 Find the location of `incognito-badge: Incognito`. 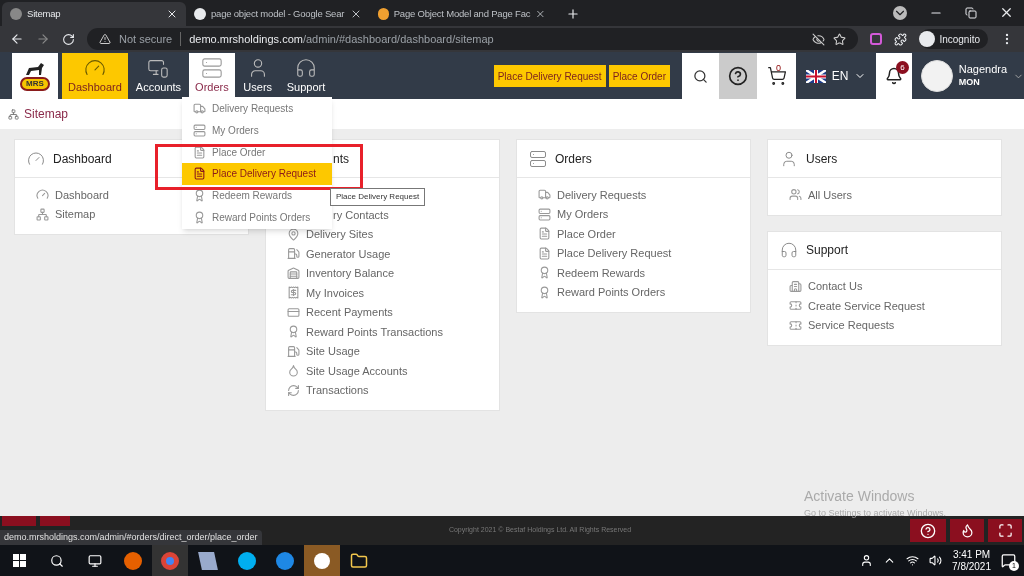

incognito-badge: Incognito is located at coordinates (953, 39).